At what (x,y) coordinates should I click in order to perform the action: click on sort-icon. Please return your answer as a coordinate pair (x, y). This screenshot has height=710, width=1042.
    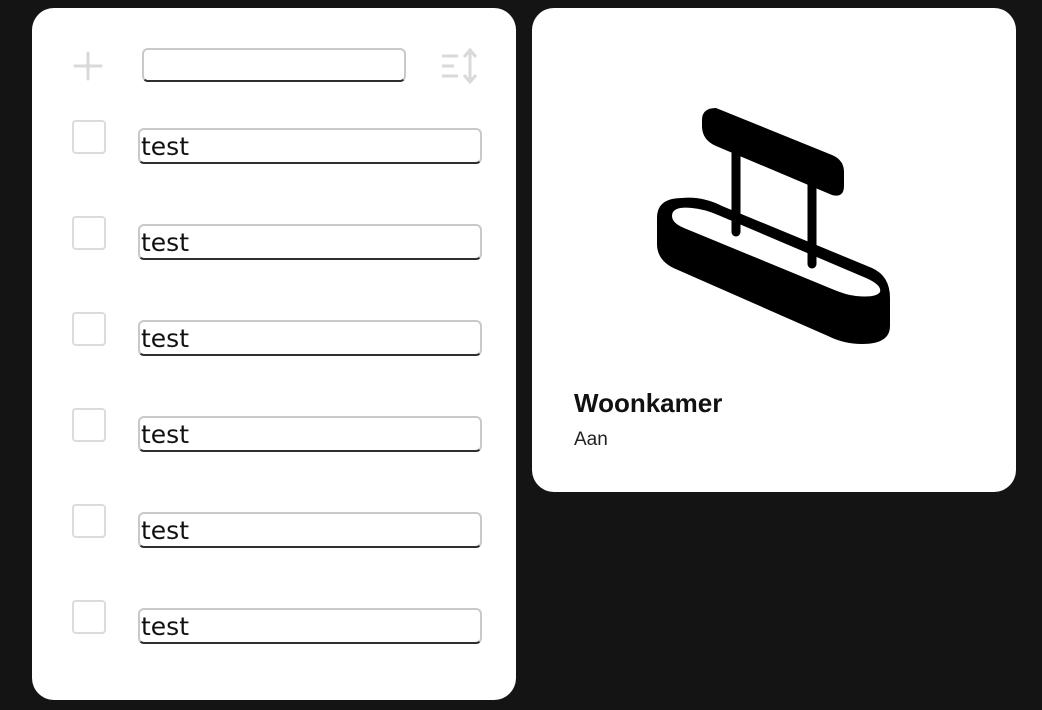
    Looking at the image, I should click on (460, 66).